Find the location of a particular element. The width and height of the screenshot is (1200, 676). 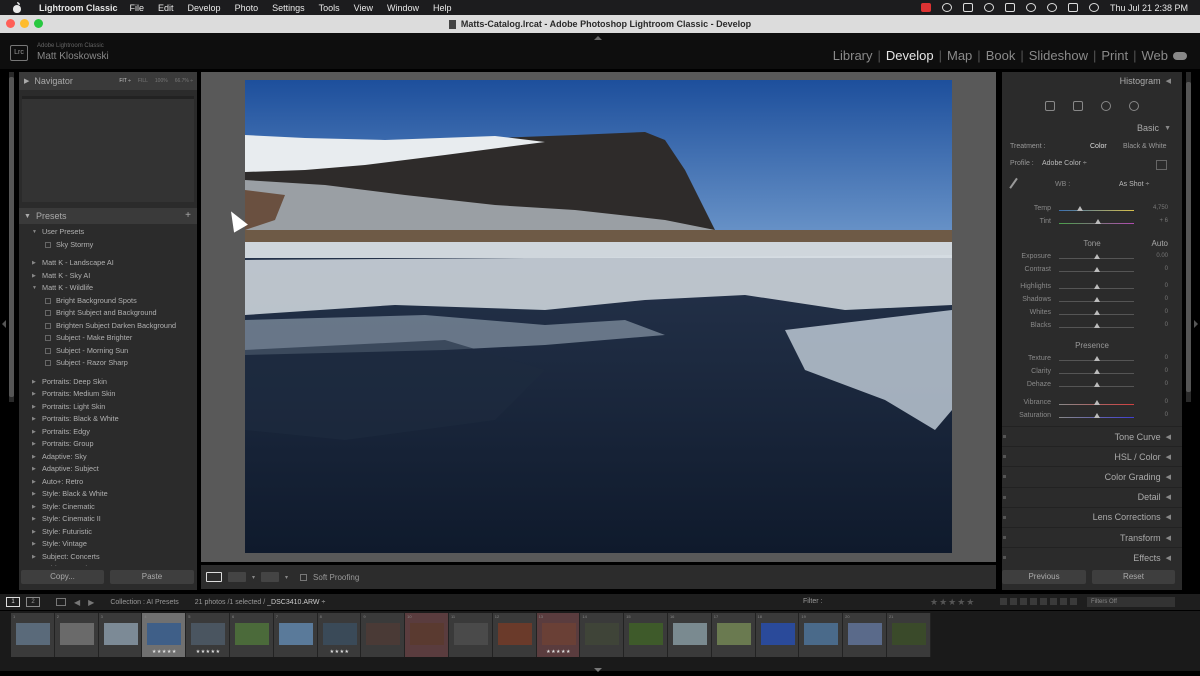

scrollbar-thumb is located at coordinates (1188, 237).